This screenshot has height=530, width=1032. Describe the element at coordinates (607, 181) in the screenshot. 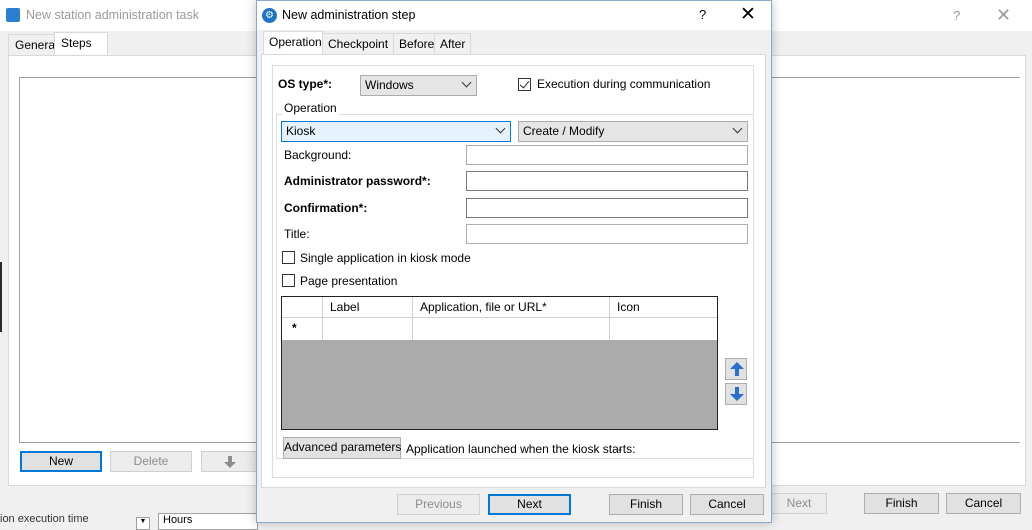

I see `admin-password-field` at that location.